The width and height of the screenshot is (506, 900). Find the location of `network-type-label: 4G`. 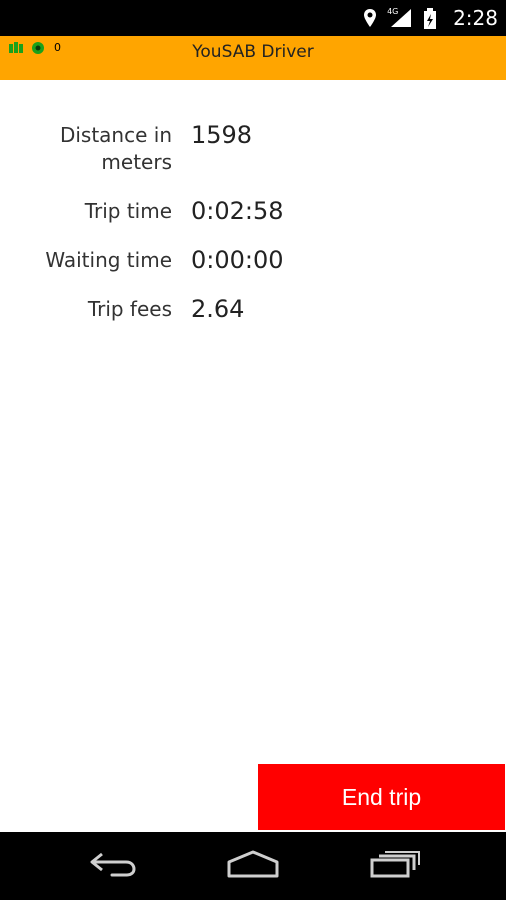

network-type-label: 4G is located at coordinates (393, 11).